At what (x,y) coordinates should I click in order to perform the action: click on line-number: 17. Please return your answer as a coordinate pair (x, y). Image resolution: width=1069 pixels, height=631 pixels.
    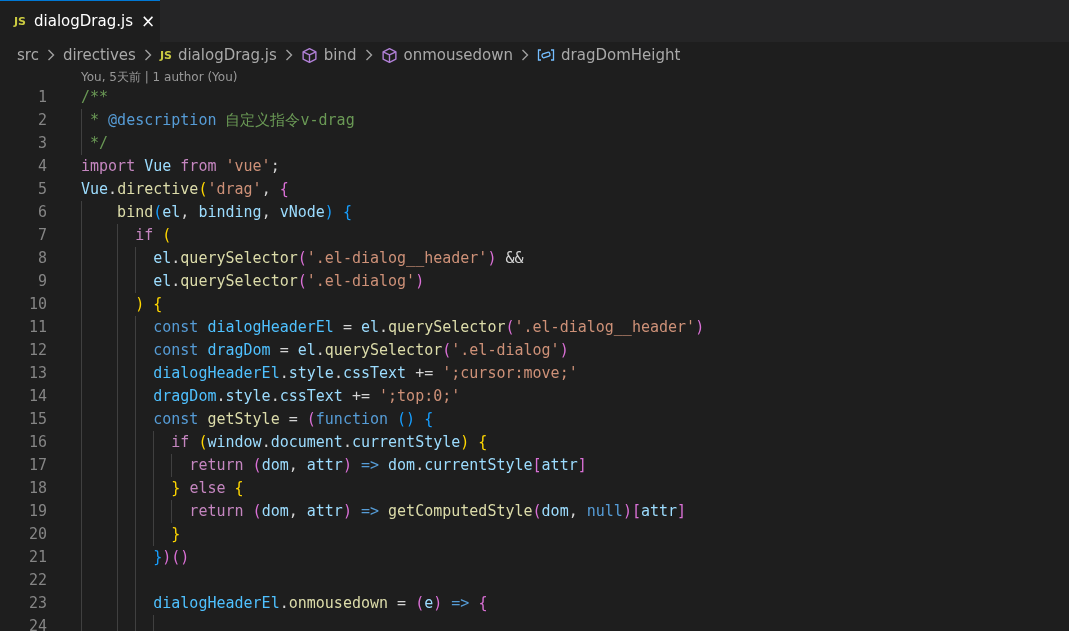
    Looking at the image, I should click on (37, 465).